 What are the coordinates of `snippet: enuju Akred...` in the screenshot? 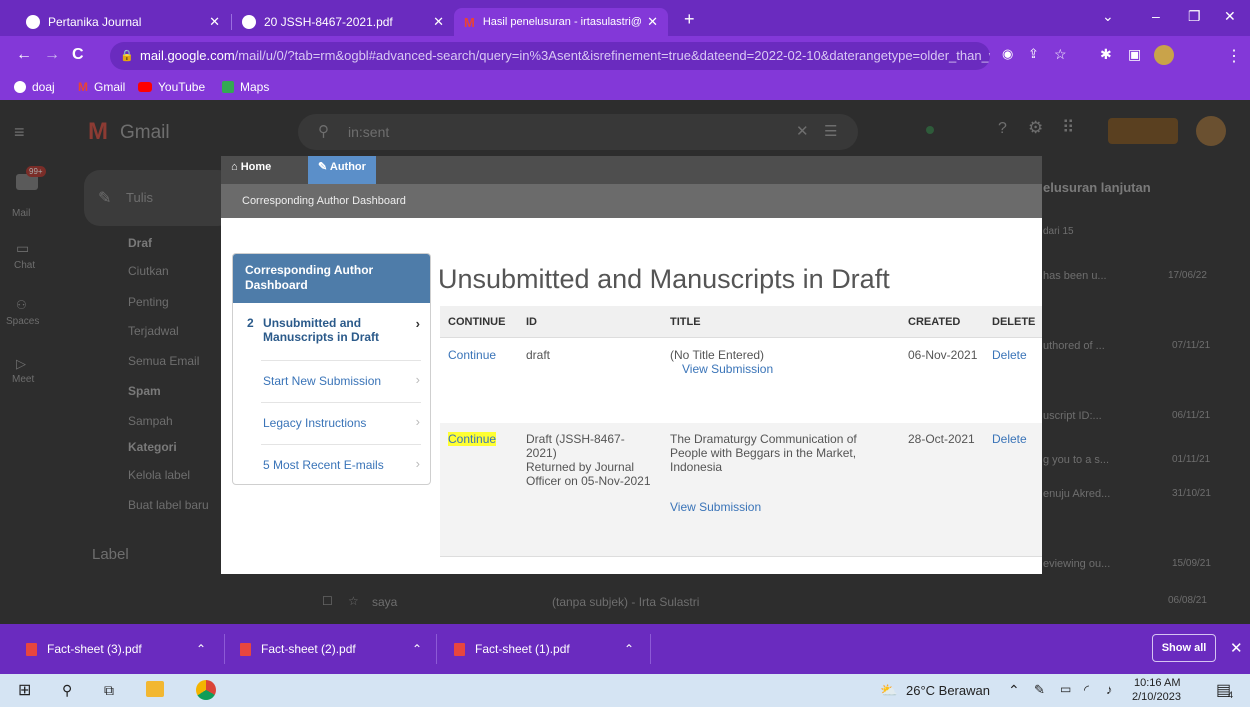 It's located at (1076, 494).